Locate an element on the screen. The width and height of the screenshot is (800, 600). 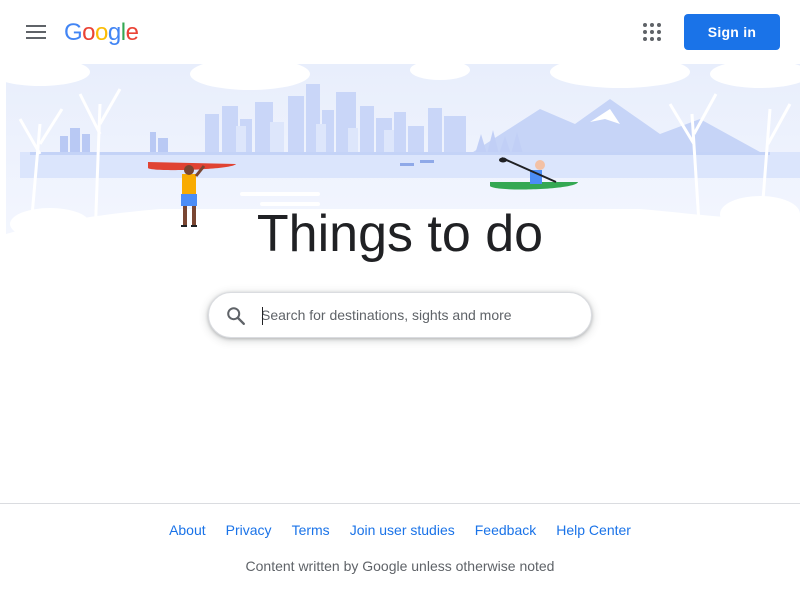
sign-in-button: Sign in is located at coordinates (732, 32).